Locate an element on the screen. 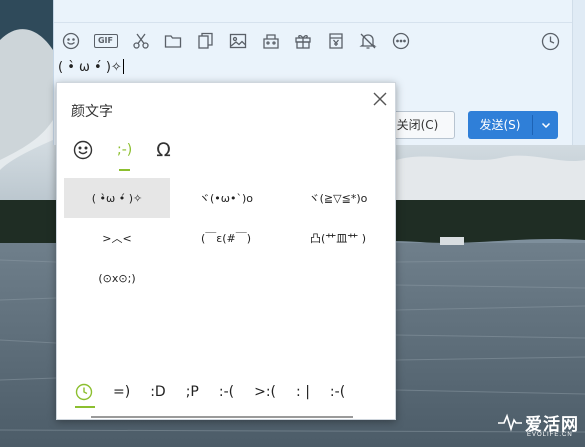  image-icon is located at coordinates (238, 41).